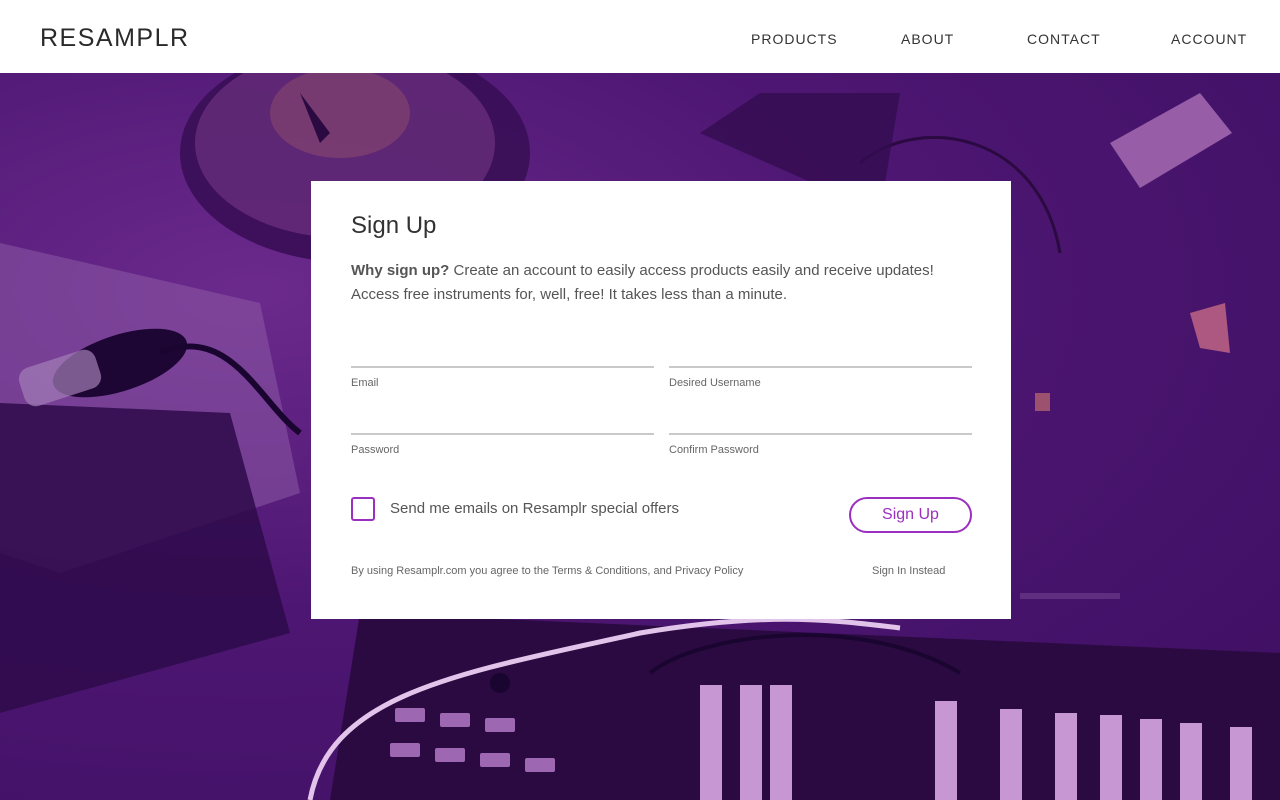 The width and height of the screenshot is (1280, 800). I want to click on password-underline, so click(502, 434).